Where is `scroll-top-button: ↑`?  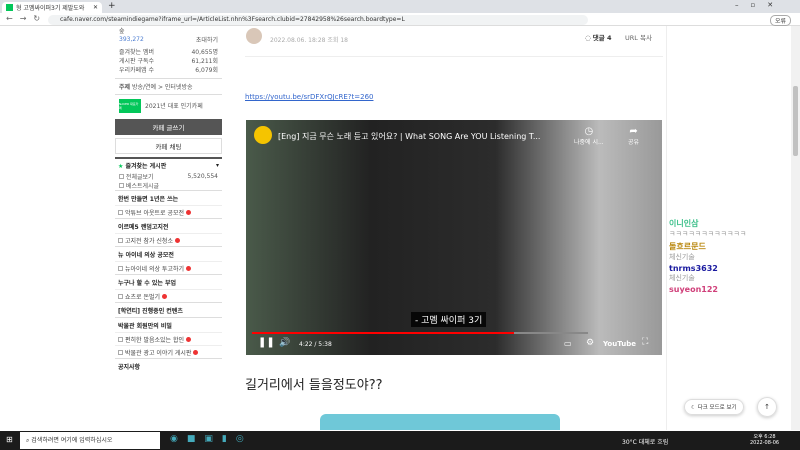 scroll-top-button: ↑ is located at coordinates (767, 407).